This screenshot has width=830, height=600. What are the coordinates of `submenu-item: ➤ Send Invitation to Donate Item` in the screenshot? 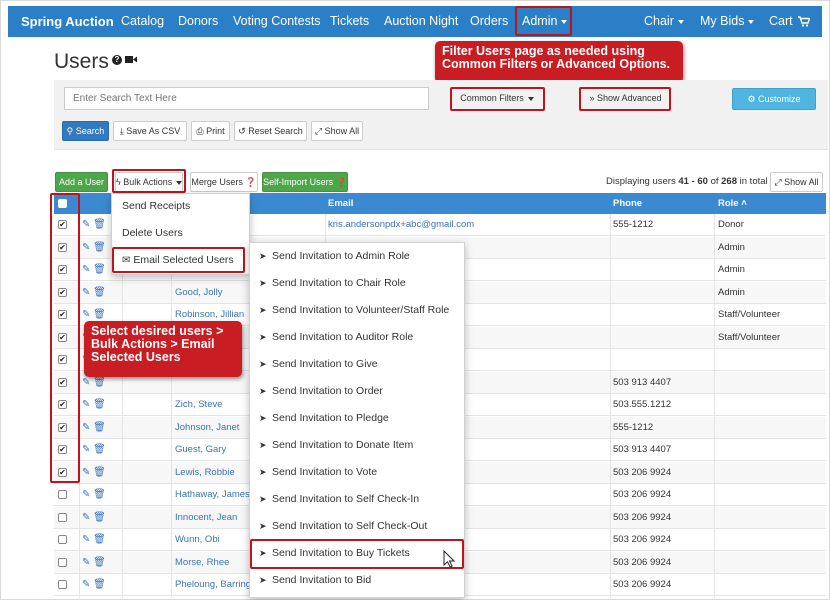 It's located at (357, 445).